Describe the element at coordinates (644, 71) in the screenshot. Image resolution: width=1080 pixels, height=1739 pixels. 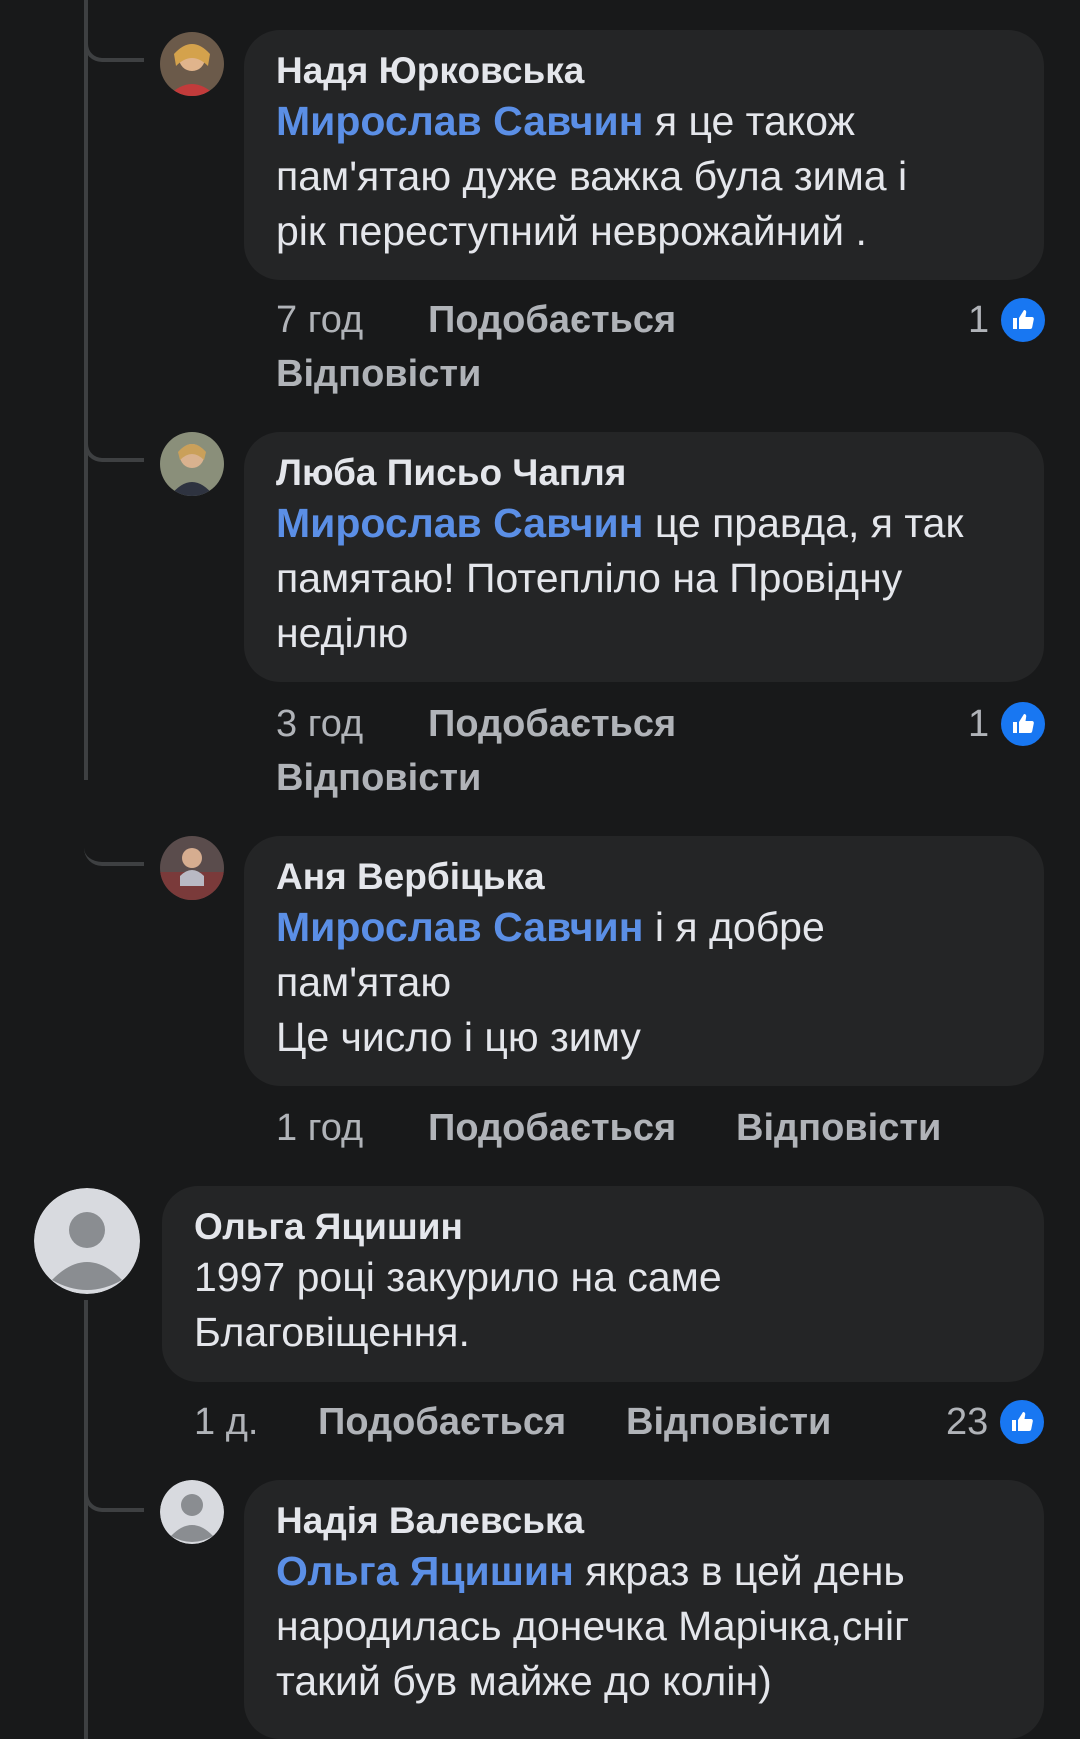
I see `comment-author: Надя Юрковська` at that location.